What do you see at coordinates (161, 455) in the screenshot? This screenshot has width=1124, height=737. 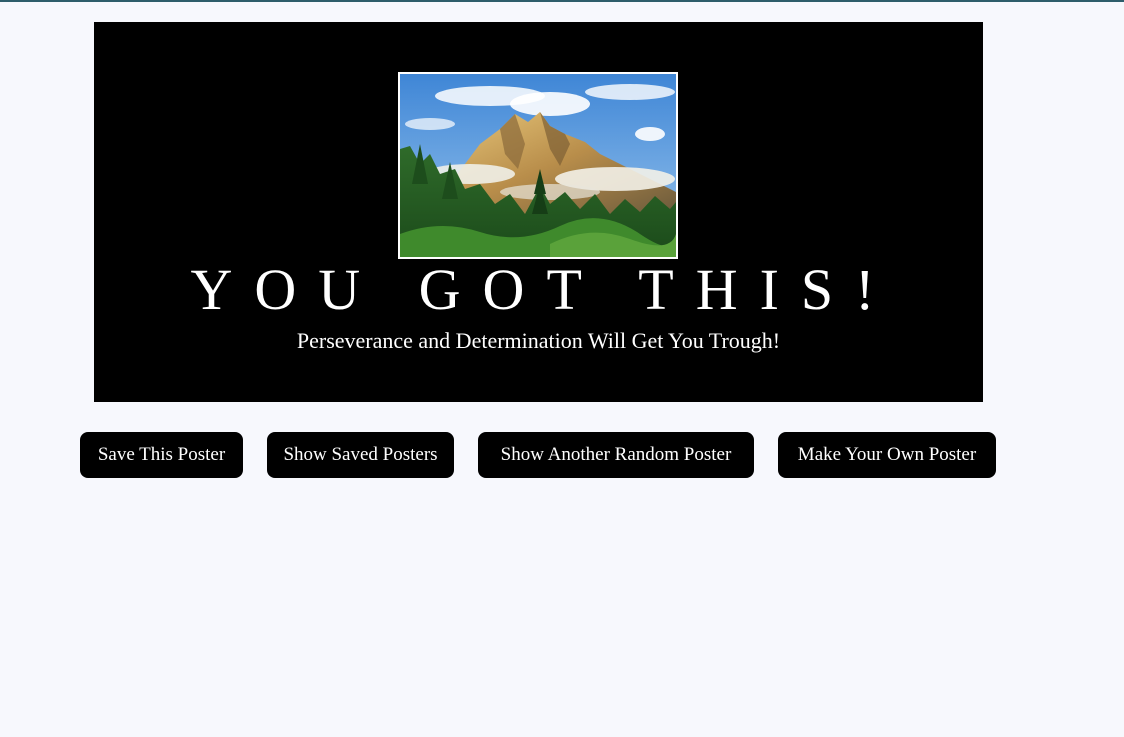 I see `save-poster-button: Save This Poster` at bounding box center [161, 455].